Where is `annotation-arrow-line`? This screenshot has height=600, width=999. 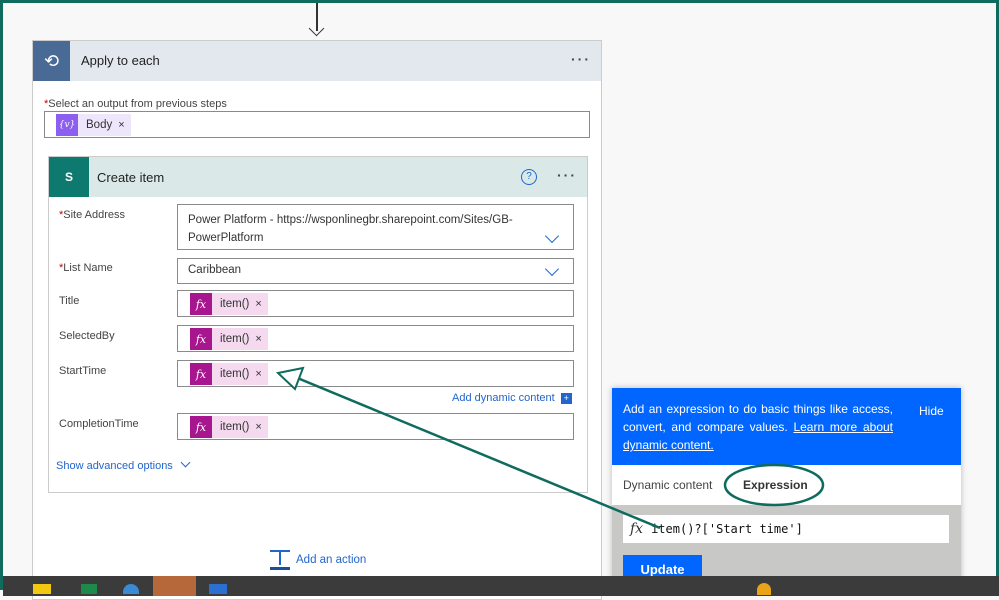 annotation-arrow-line is located at coordinates (477, 452).